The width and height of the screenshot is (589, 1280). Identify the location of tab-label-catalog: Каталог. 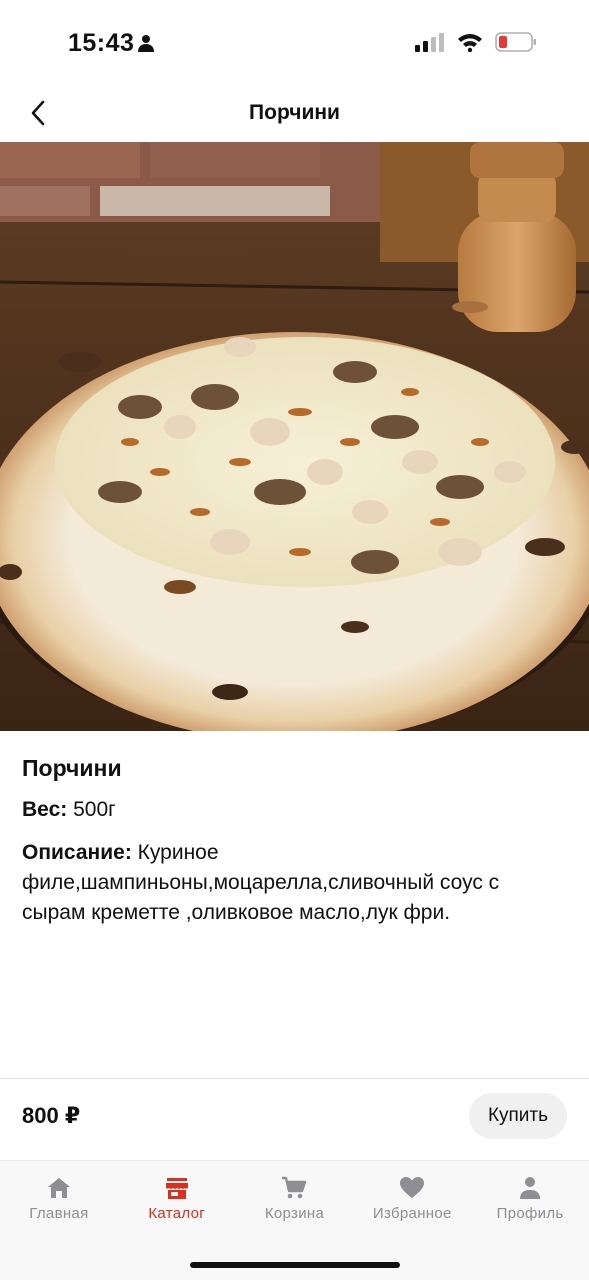
(177, 1213).